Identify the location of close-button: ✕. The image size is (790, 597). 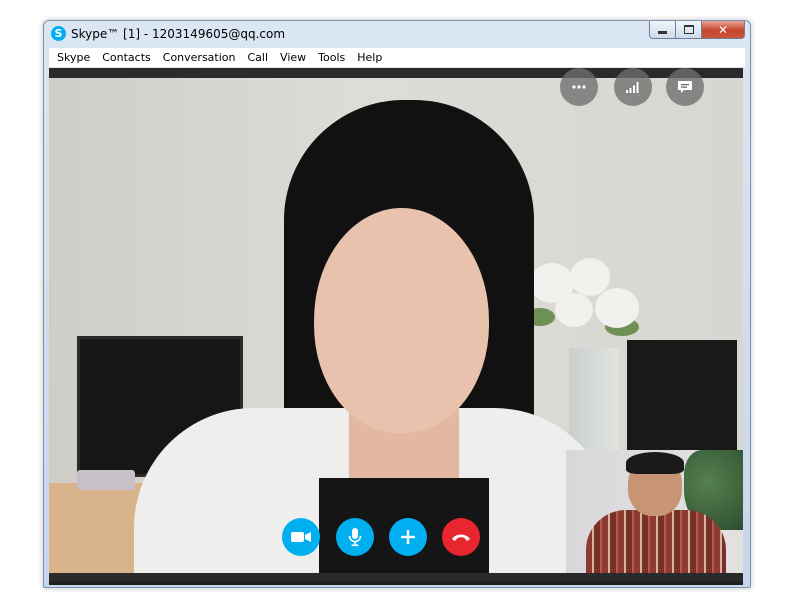
(723, 30).